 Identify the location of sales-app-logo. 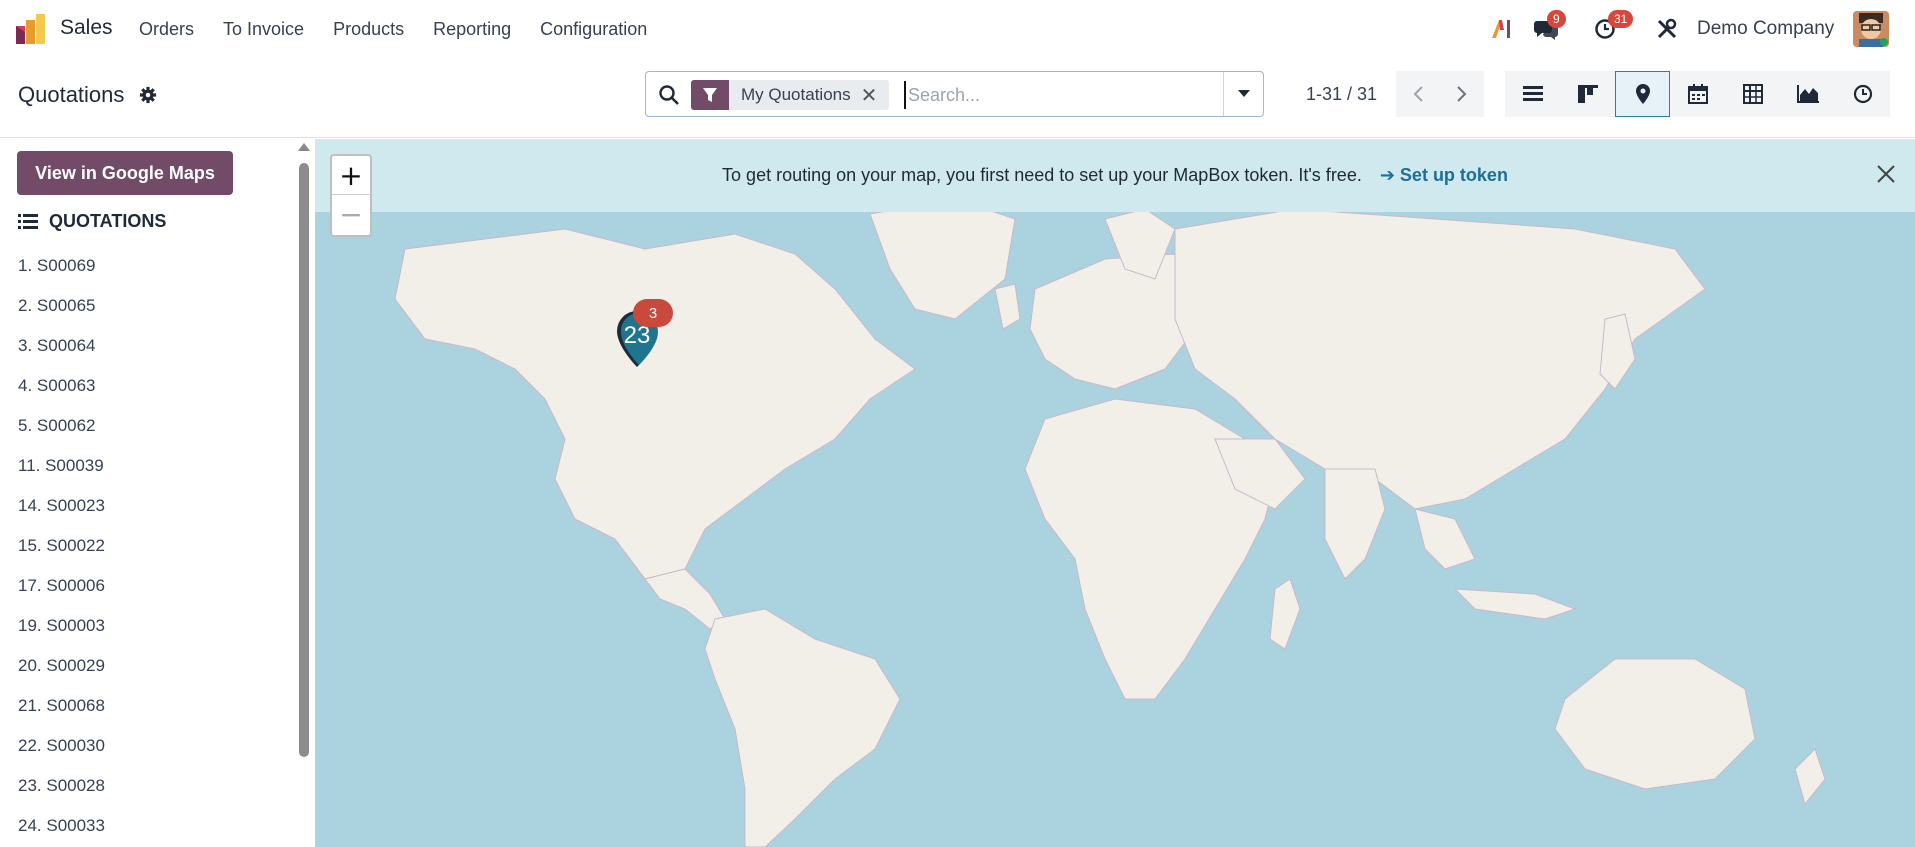
(31, 29).